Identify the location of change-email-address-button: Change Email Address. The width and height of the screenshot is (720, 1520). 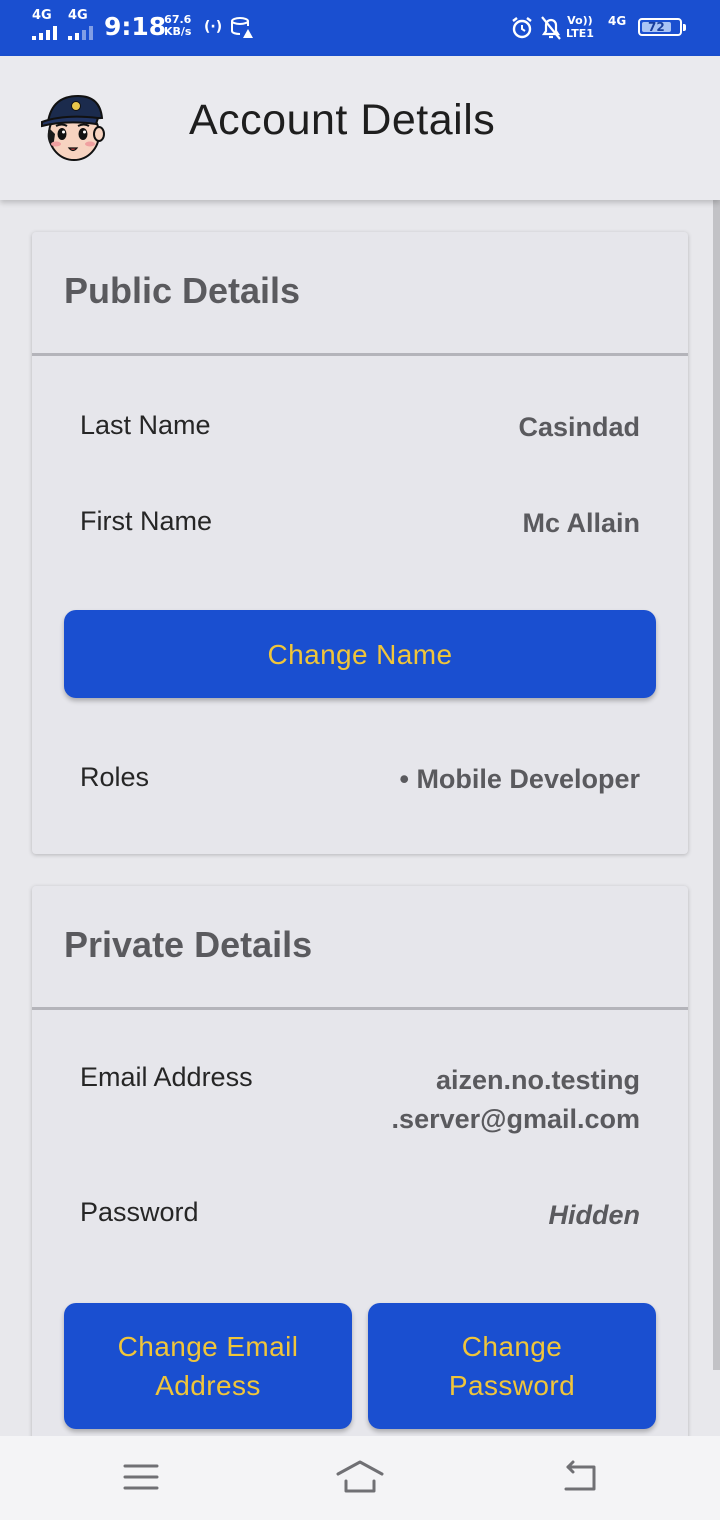
(208, 1366).